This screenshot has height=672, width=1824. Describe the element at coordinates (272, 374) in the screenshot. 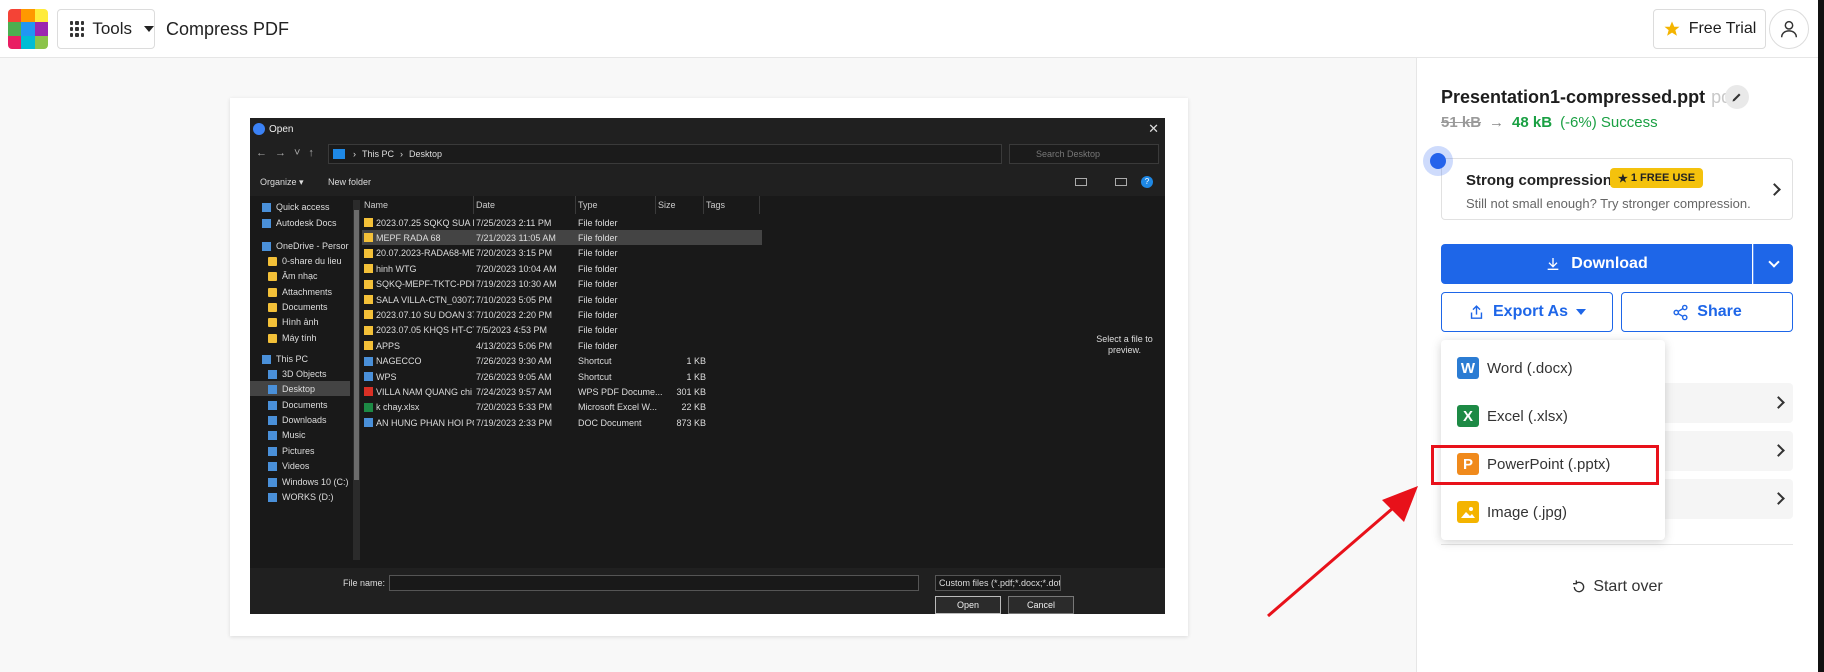

I see `cube-icon` at that location.